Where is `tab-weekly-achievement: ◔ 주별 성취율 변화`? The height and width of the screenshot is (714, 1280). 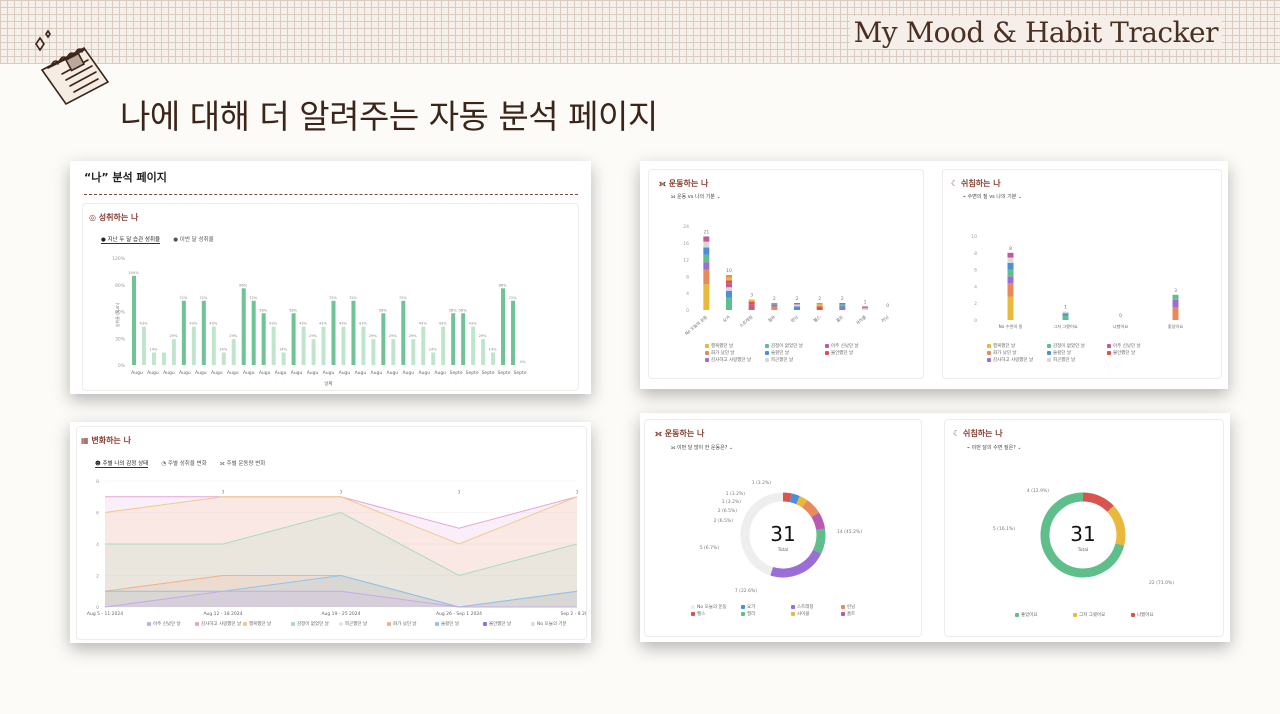 tab-weekly-achievement: ◔ 주별 성취율 변화 is located at coordinates (183, 463).